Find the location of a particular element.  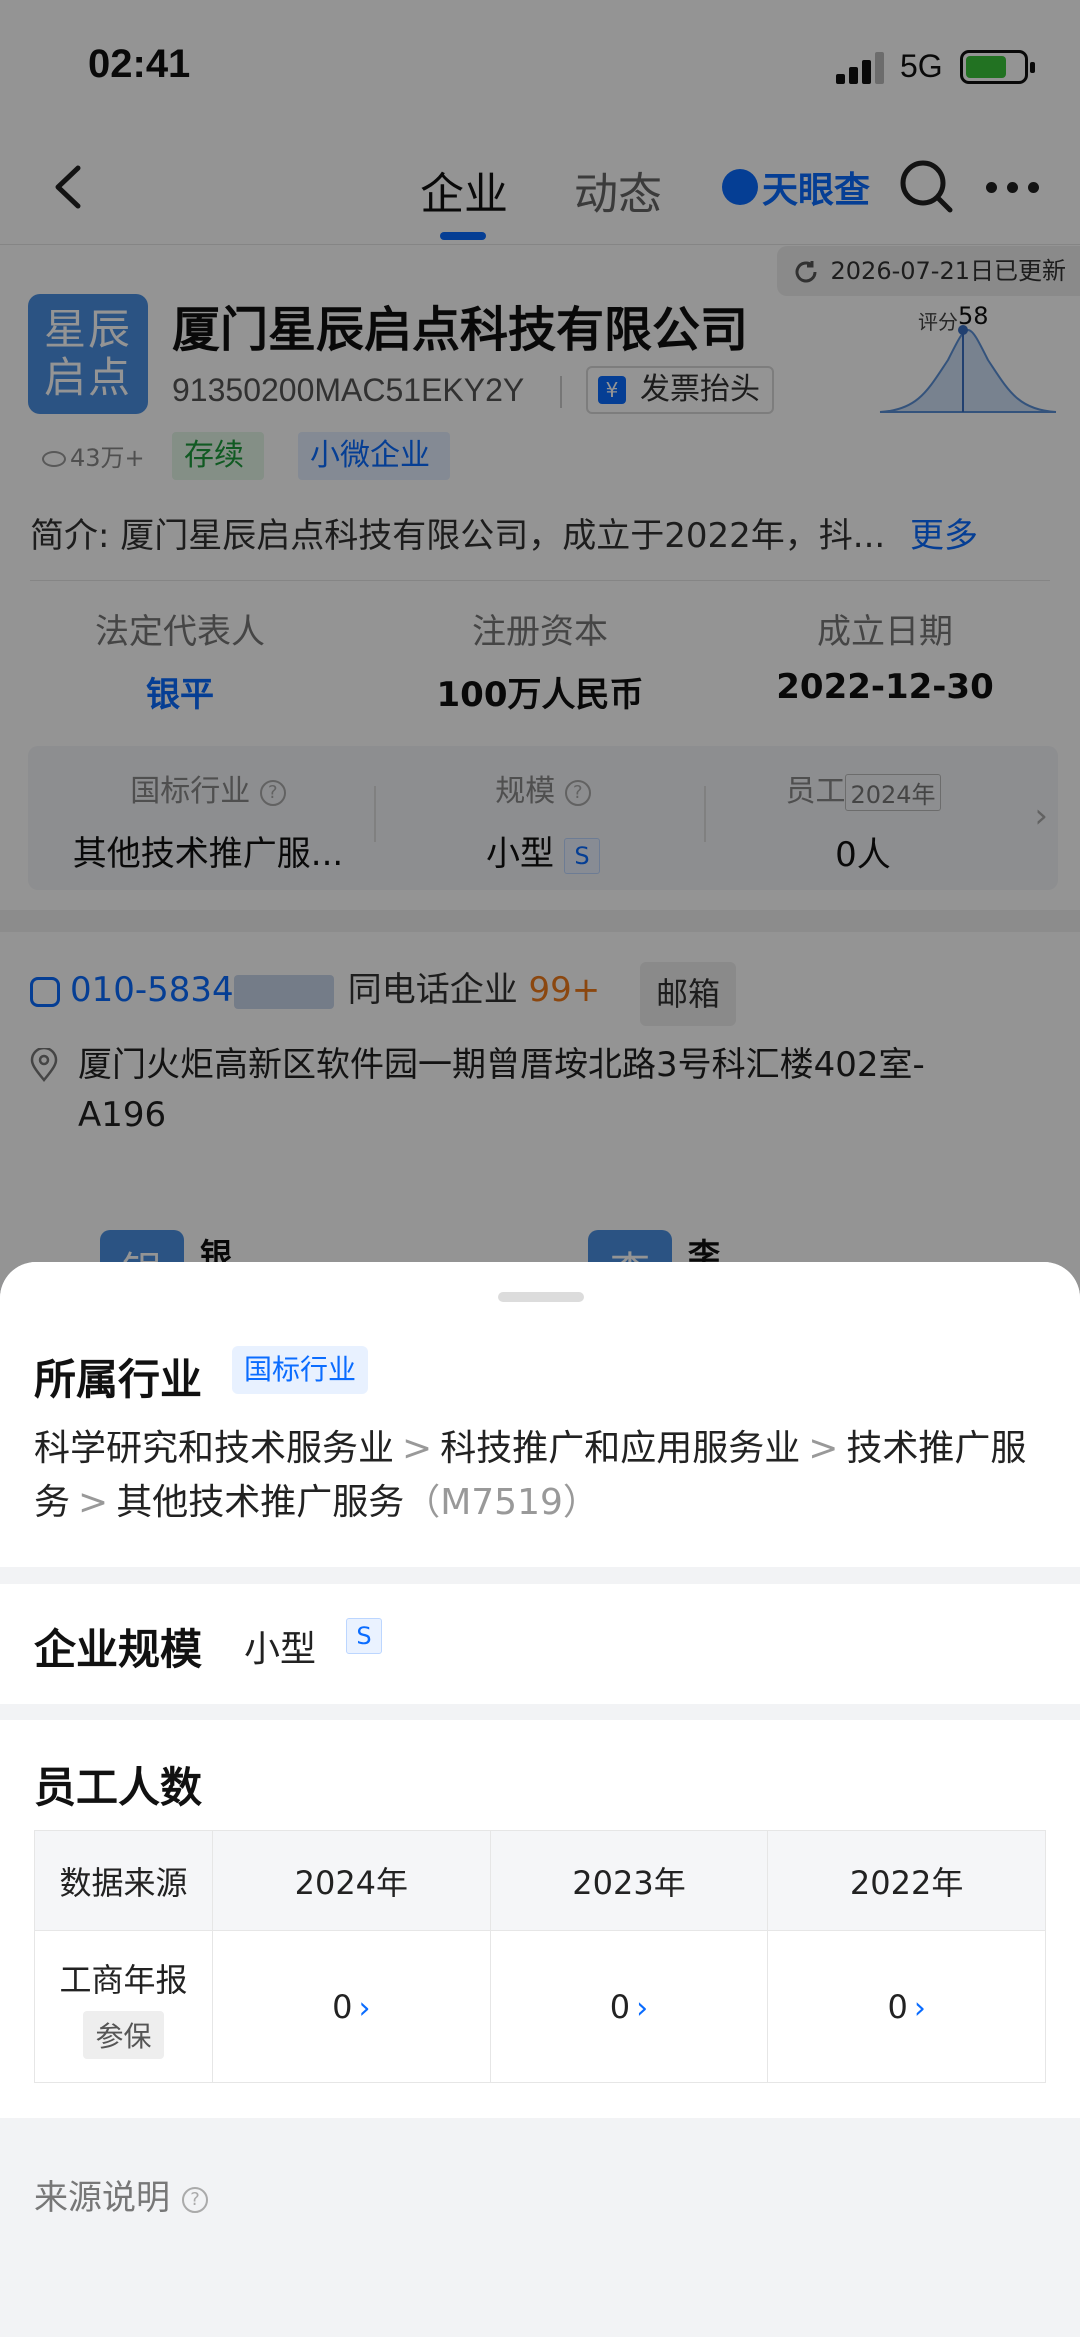

table-header-row: 数据来源 2024年 2023年 2022年 is located at coordinates (540, 1880).